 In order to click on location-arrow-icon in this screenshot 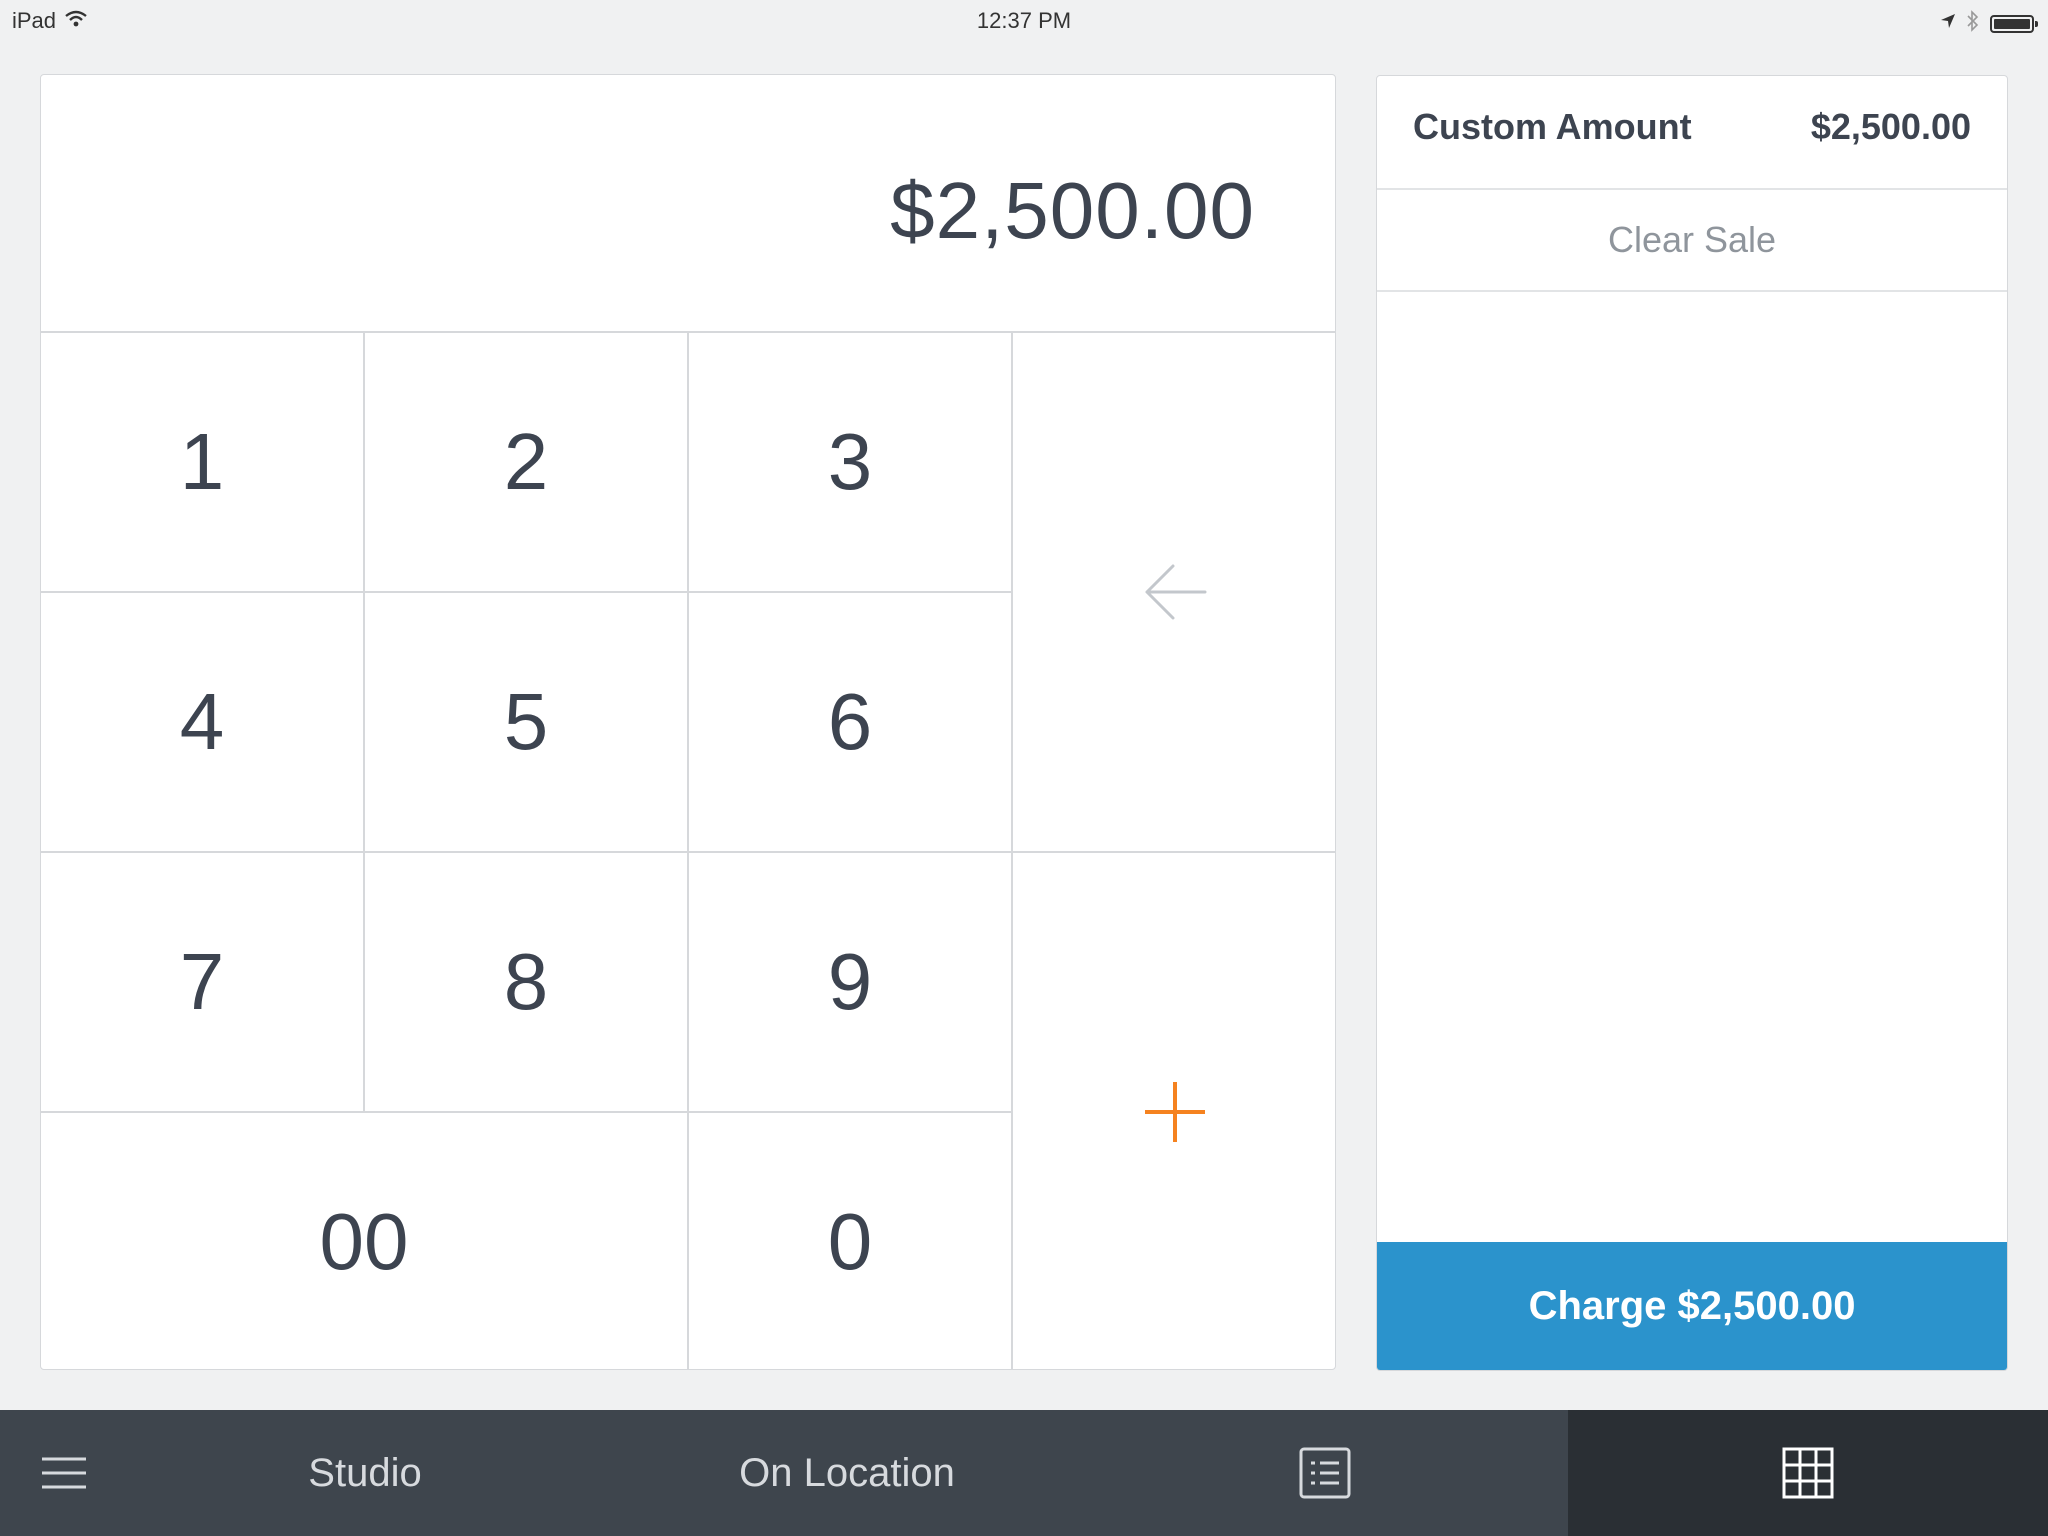, I will do `click(1948, 23)`.